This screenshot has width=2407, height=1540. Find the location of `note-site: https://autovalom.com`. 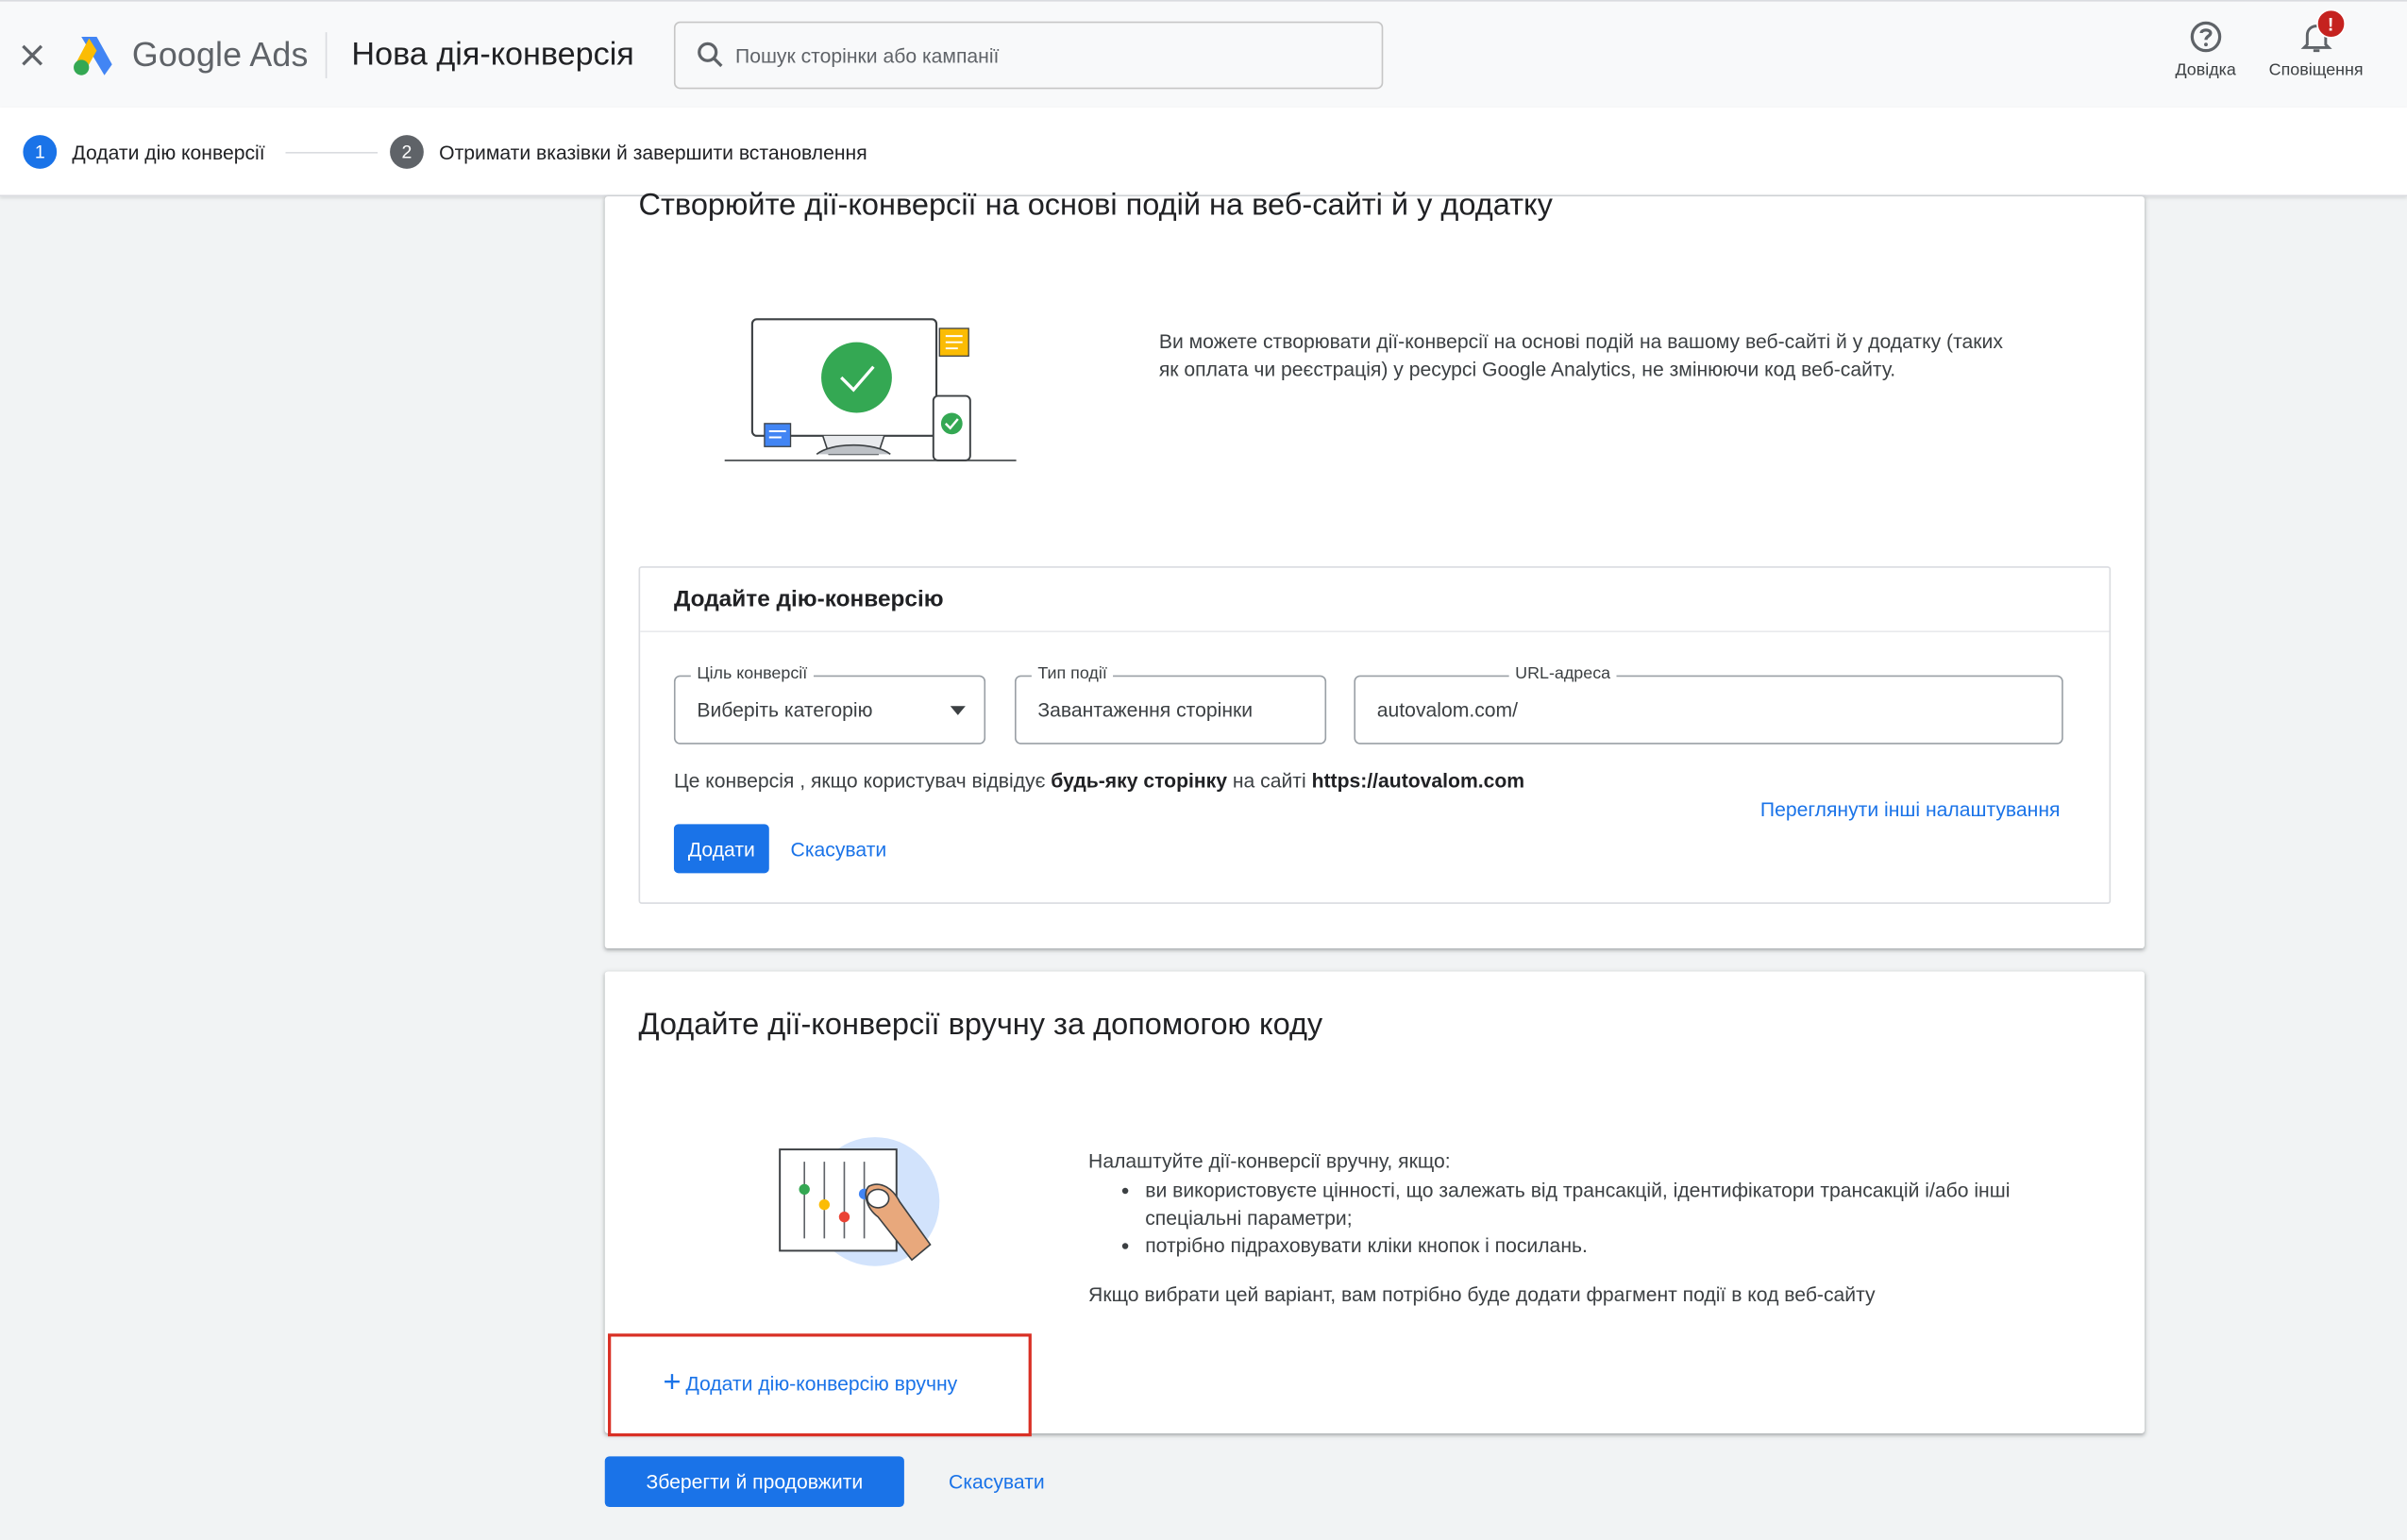

note-site: https://autovalom.com is located at coordinates (1418, 780).